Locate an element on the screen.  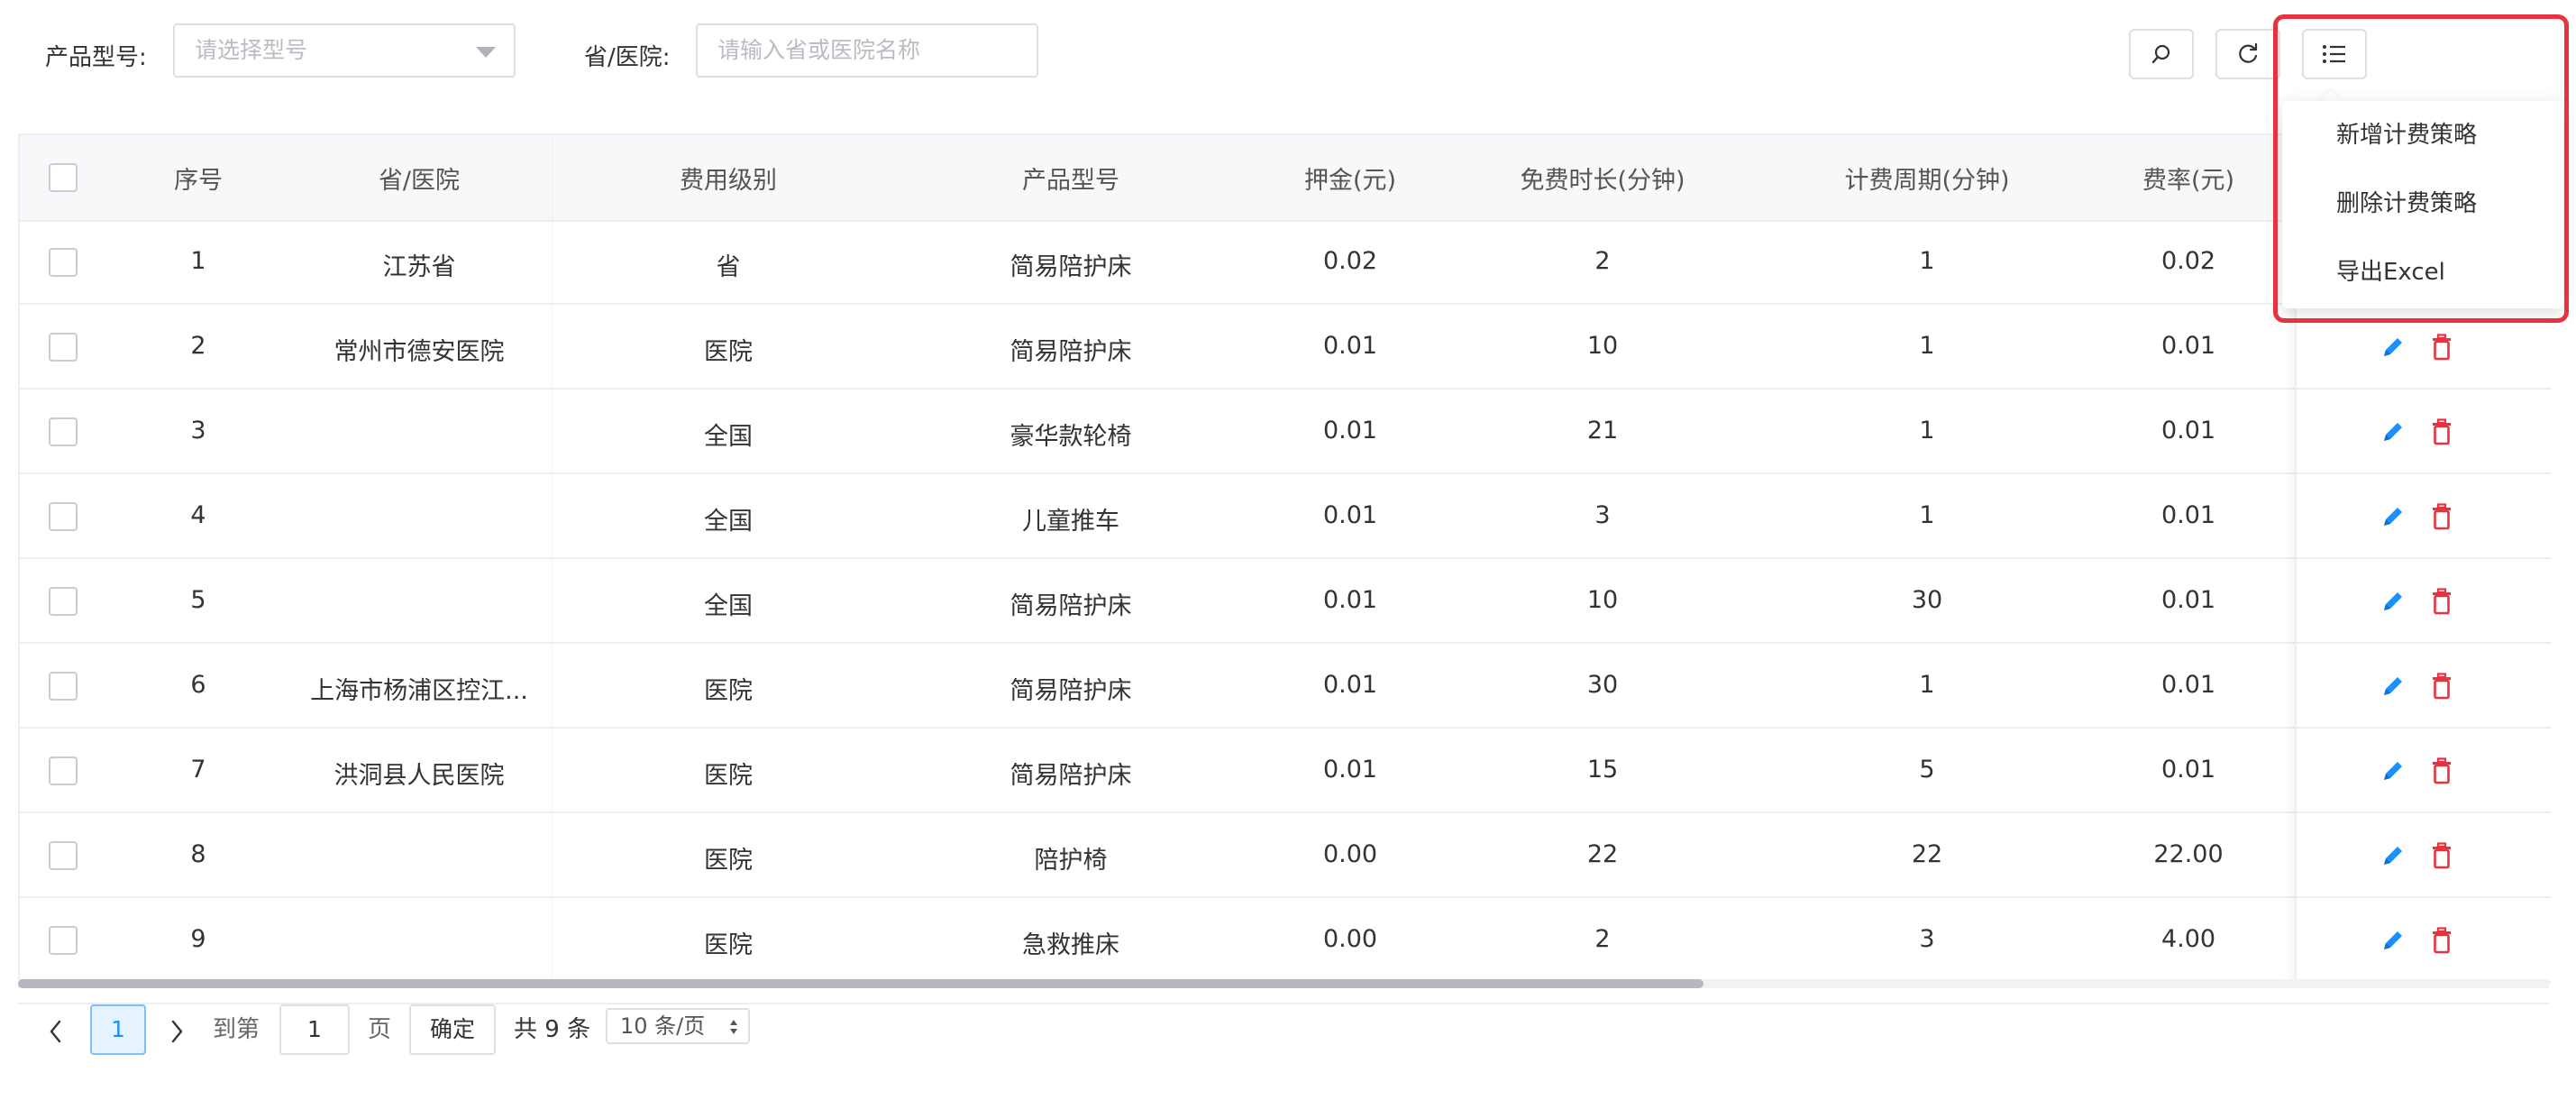
cell-free-duration: 21 is located at coordinates (1602, 431).